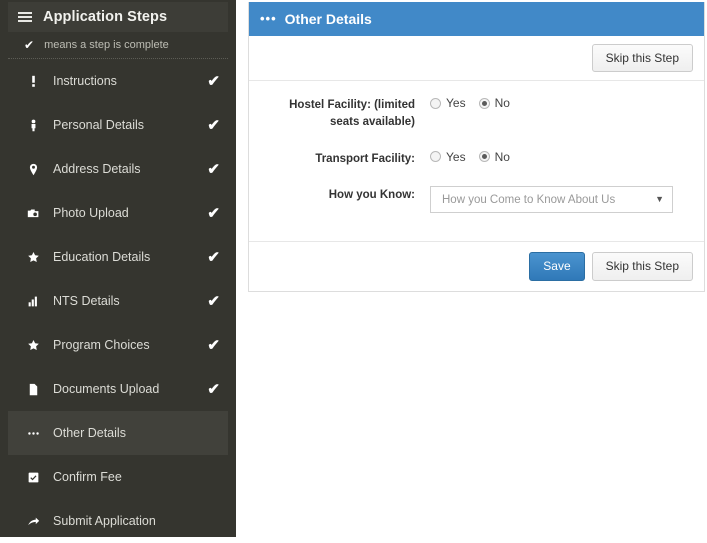 Image resolution: width=707 pixels, height=543 pixels. Describe the element at coordinates (642, 266) in the screenshot. I see `skip-this-step-button-bottom: Skip this Step` at that location.